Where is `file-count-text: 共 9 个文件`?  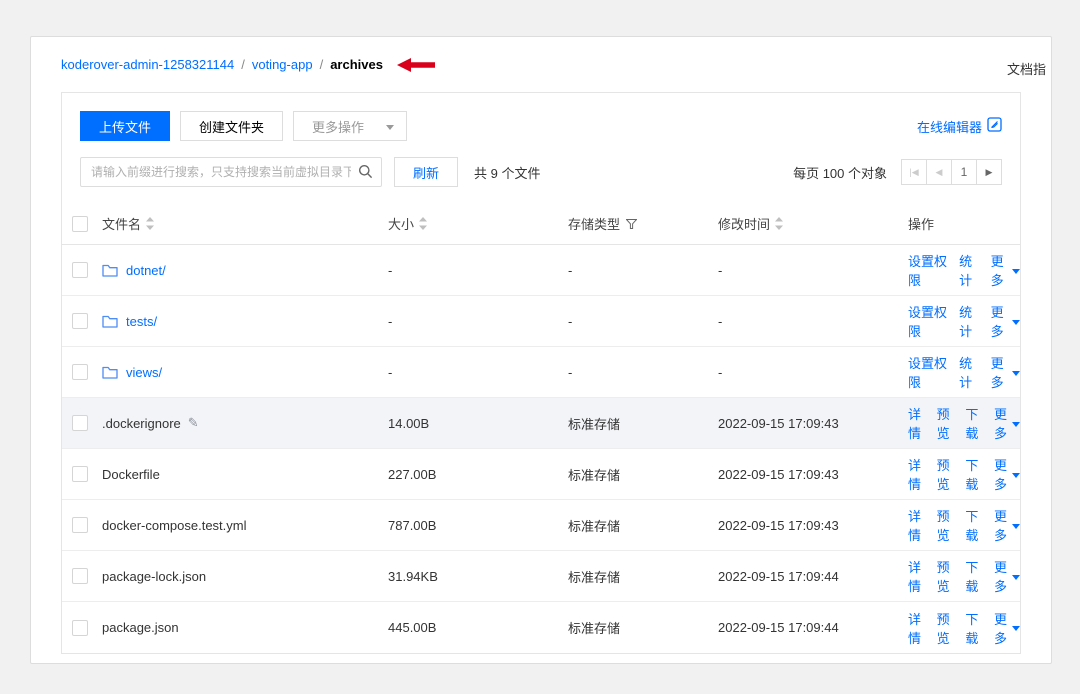
file-count-text: 共 9 个文件 is located at coordinates (507, 173).